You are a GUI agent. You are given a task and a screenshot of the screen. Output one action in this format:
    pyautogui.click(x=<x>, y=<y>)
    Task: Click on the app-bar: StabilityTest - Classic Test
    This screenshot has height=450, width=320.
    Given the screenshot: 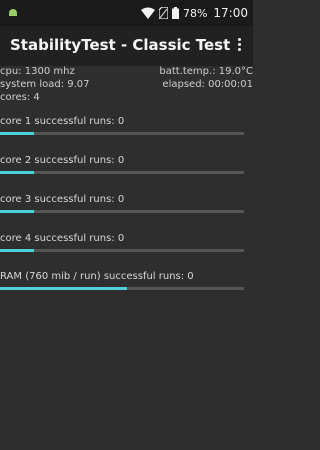 What is the action you would take?
    pyautogui.click(x=126, y=46)
    